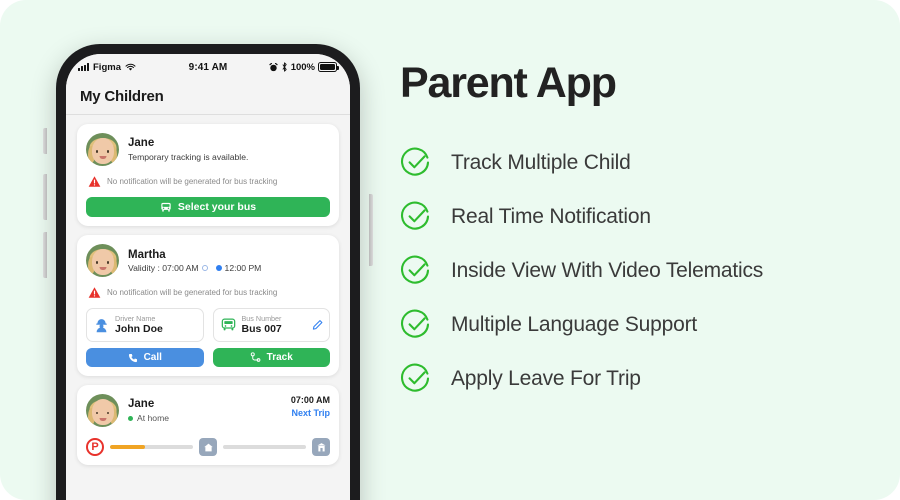 Image resolution: width=900 pixels, height=500 pixels. What do you see at coordinates (147, 255) in the screenshot?
I see `child-name: Martha` at bounding box center [147, 255].